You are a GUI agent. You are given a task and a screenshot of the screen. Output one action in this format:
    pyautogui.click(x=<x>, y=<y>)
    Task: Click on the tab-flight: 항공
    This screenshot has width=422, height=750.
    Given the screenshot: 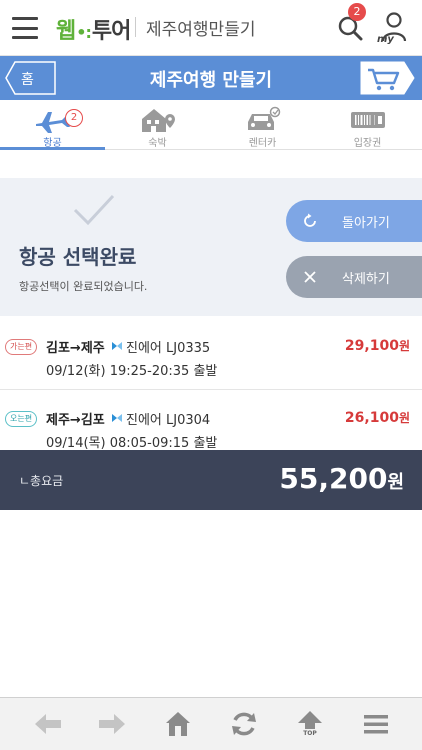 What is the action you would take?
    pyautogui.click(x=52, y=125)
    